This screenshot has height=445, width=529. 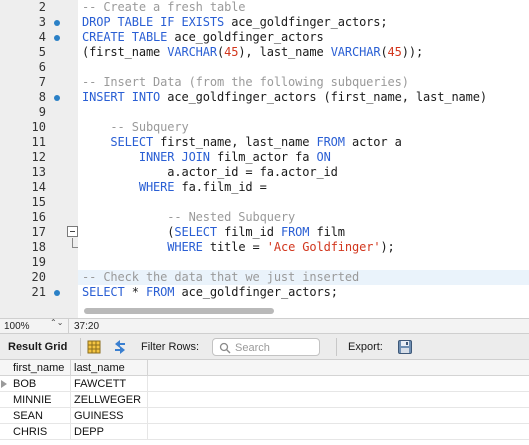 I want to click on code-line: 2 -- Create a fresh table, so click(x=264, y=7).